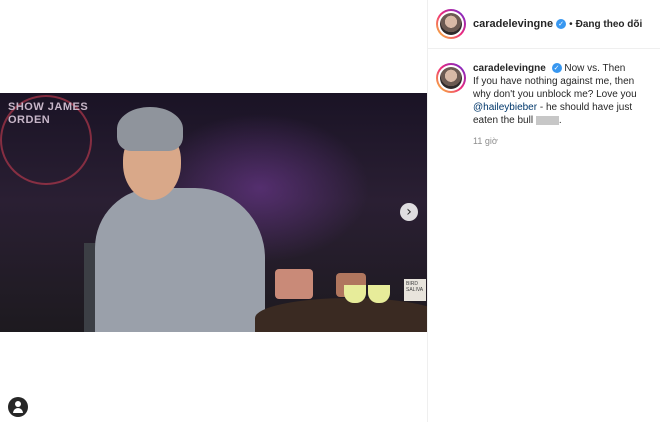 The image size is (660, 422). What do you see at coordinates (341, 315) in the screenshot?
I see `table` at bounding box center [341, 315].